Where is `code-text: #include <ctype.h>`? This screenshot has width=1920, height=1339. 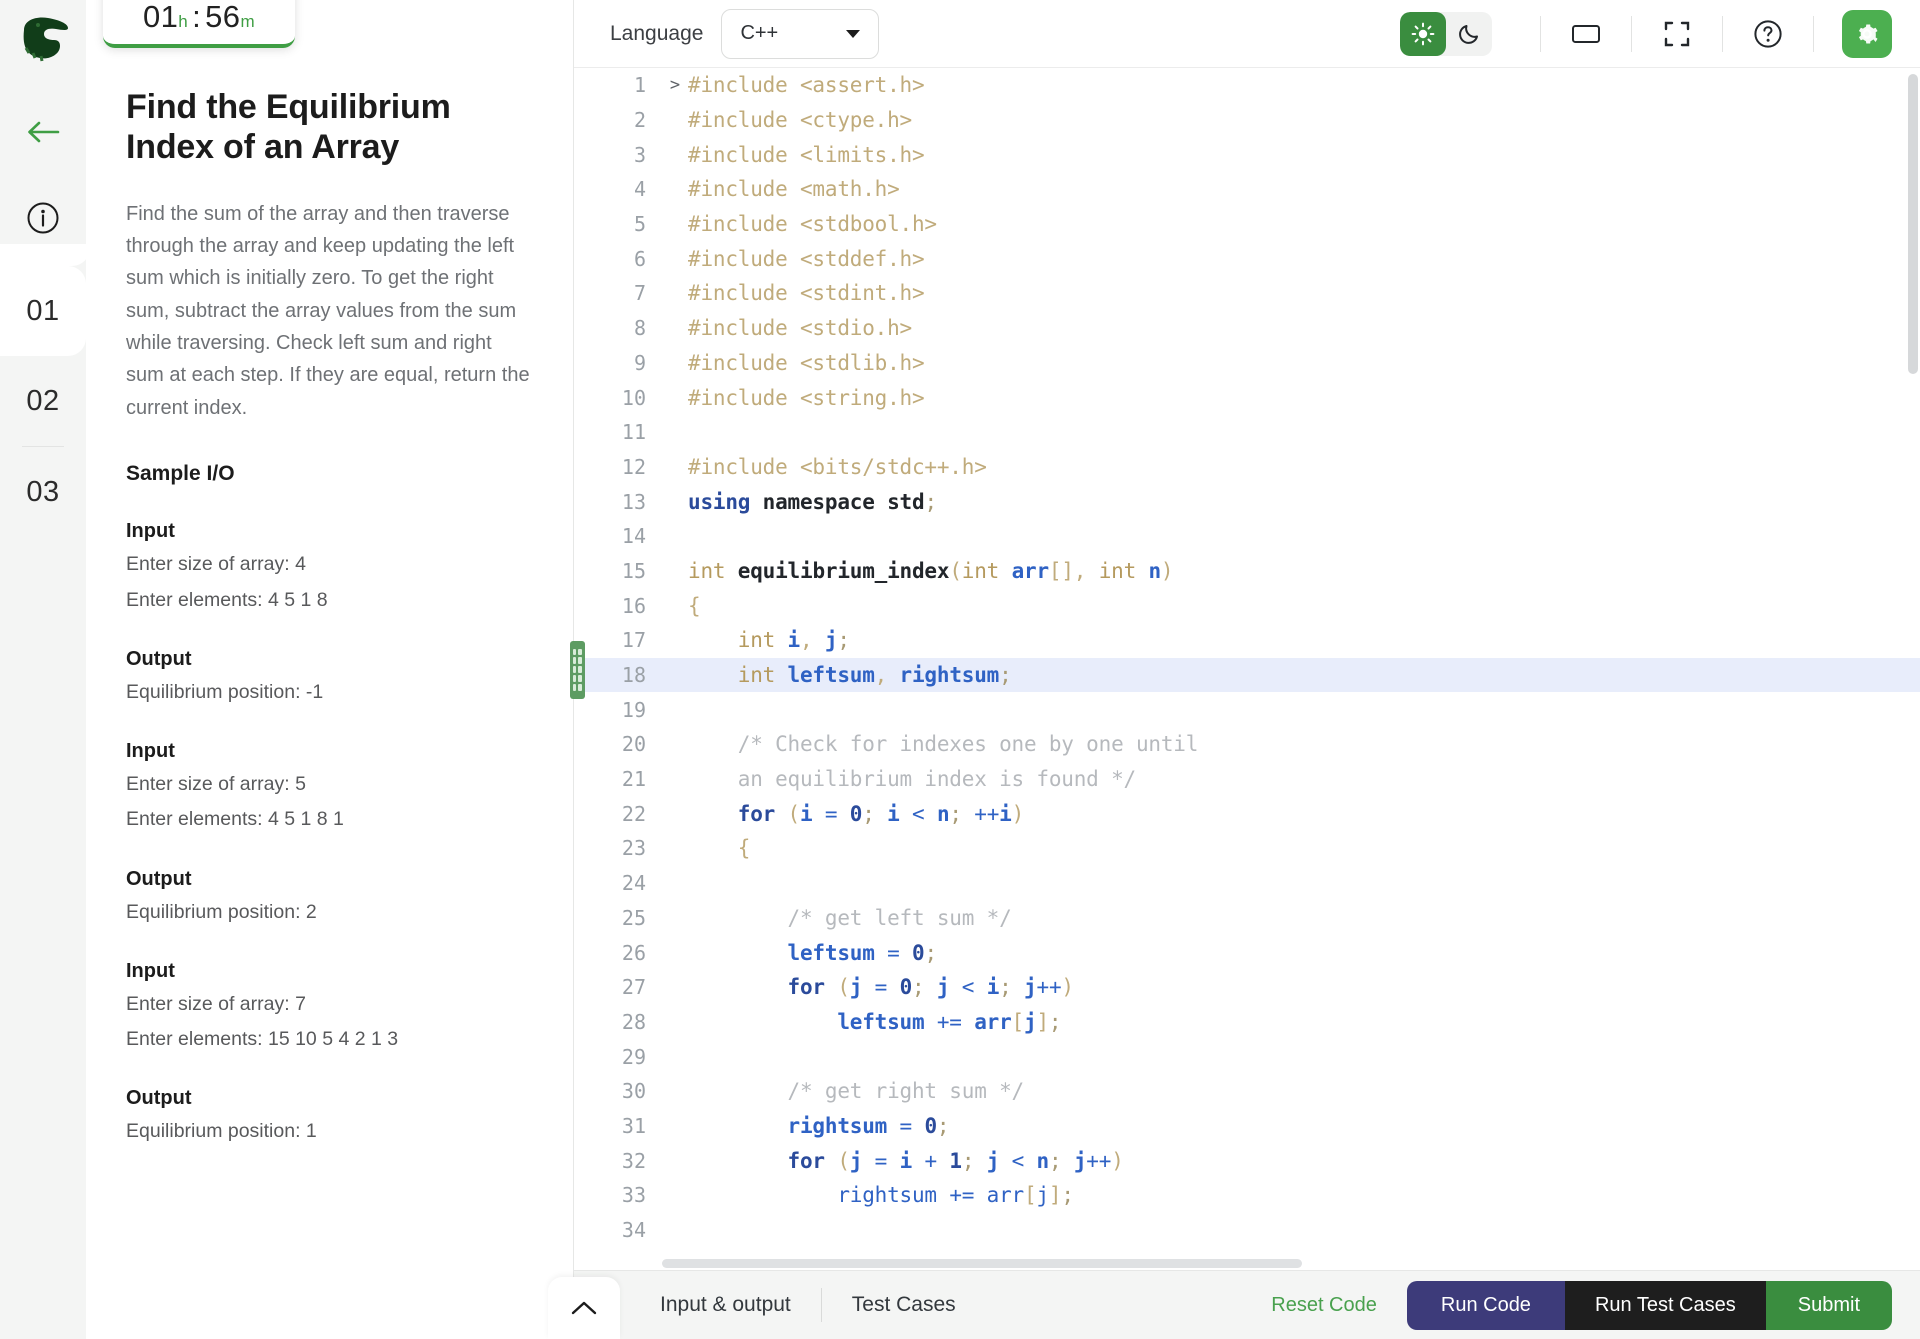
code-text: #include <ctype.h> is located at coordinates (800, 120).